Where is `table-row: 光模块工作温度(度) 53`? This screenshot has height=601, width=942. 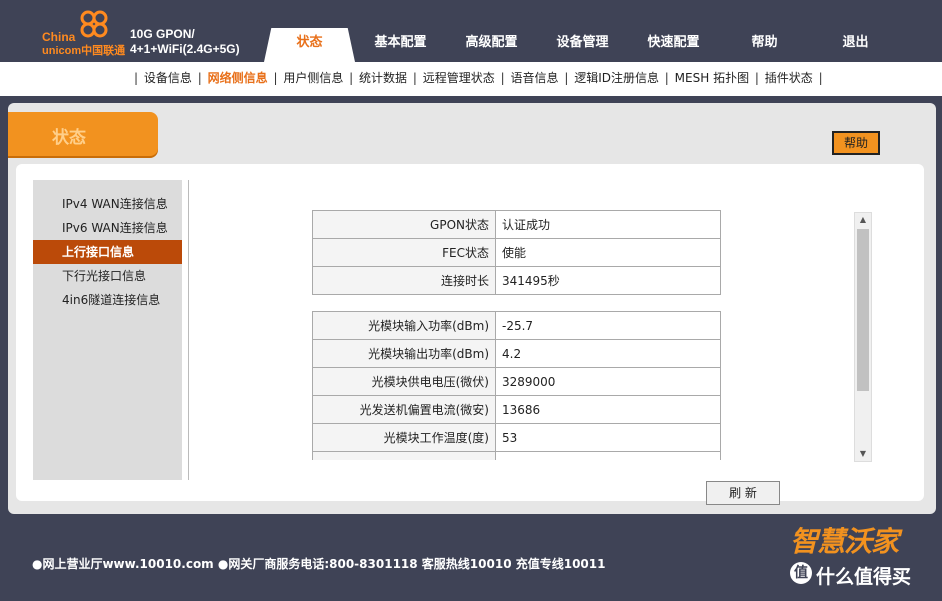 table-row: 光模块工作温度(度) 53 is located at coordinates (516, 437).